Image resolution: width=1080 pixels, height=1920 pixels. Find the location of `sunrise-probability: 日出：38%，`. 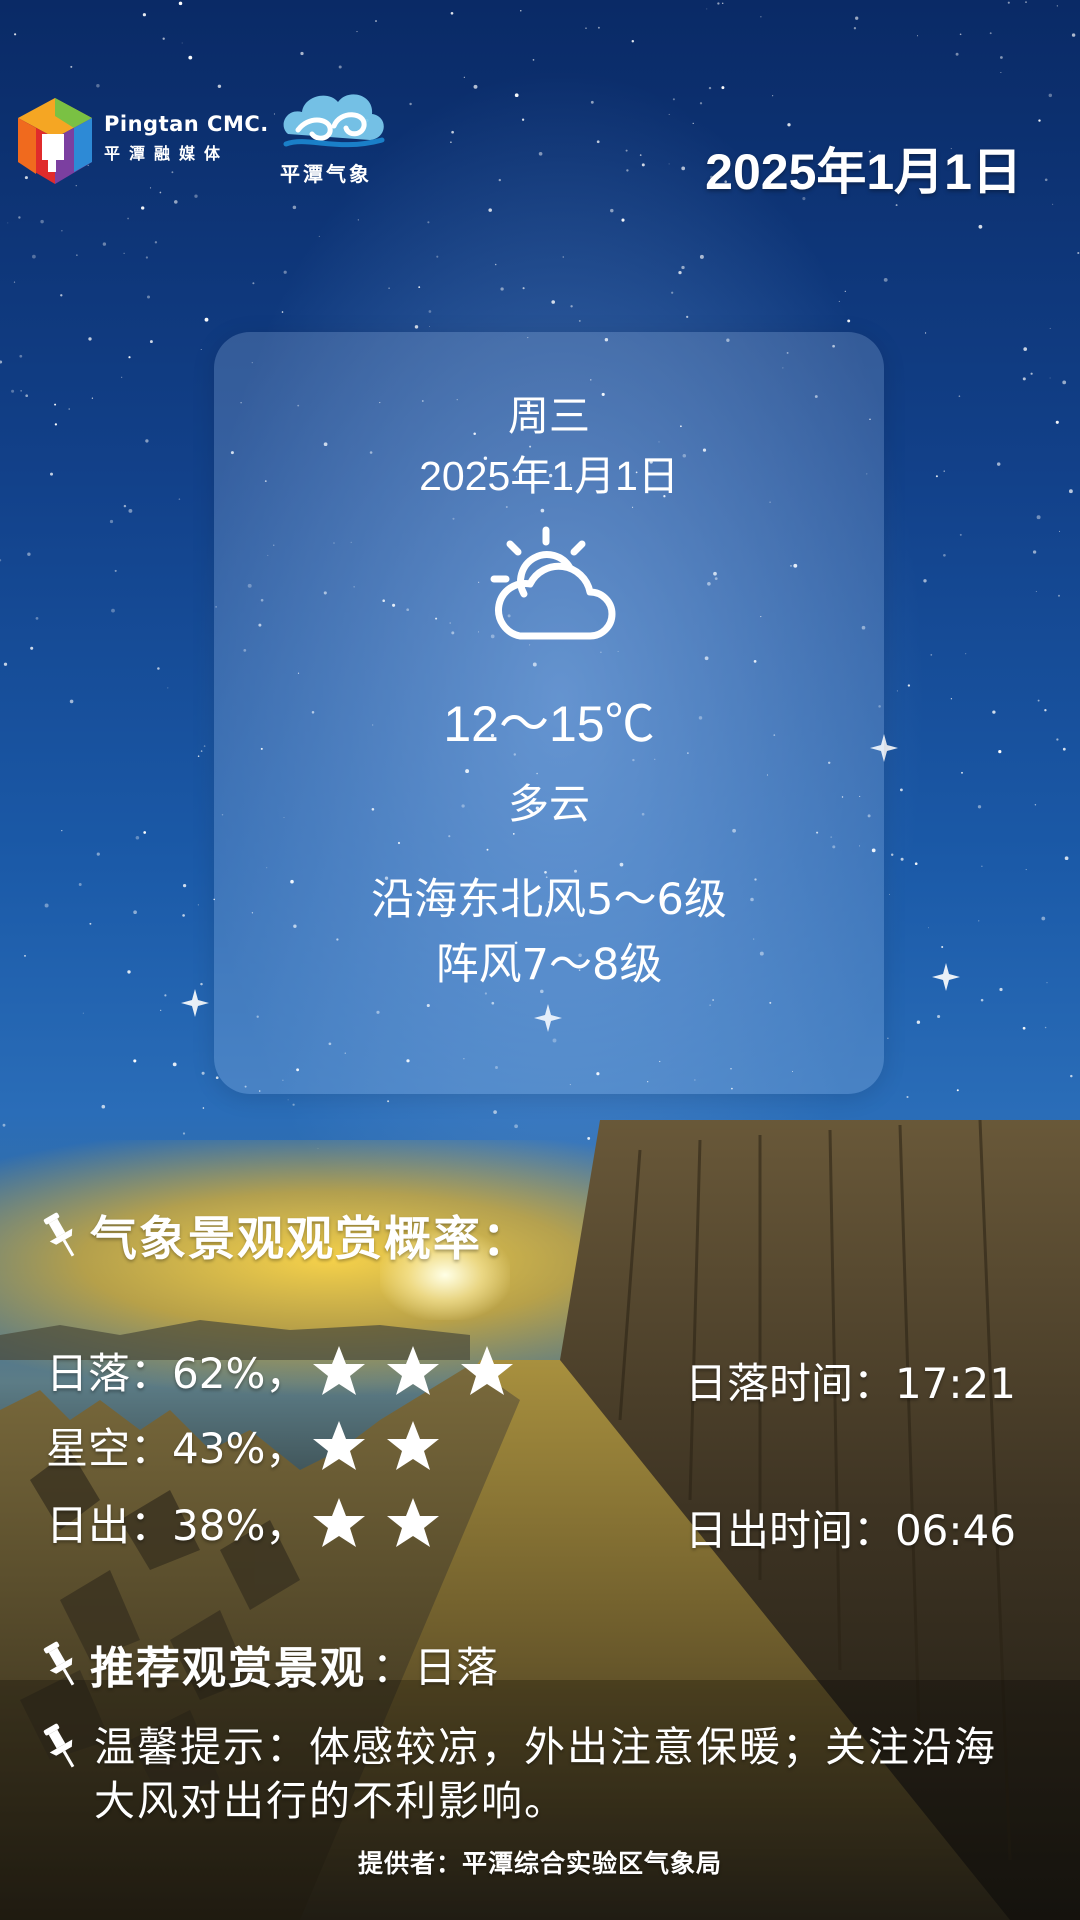

sunrise-probability: 日出：38%， is located at coordinates (252, 1522).